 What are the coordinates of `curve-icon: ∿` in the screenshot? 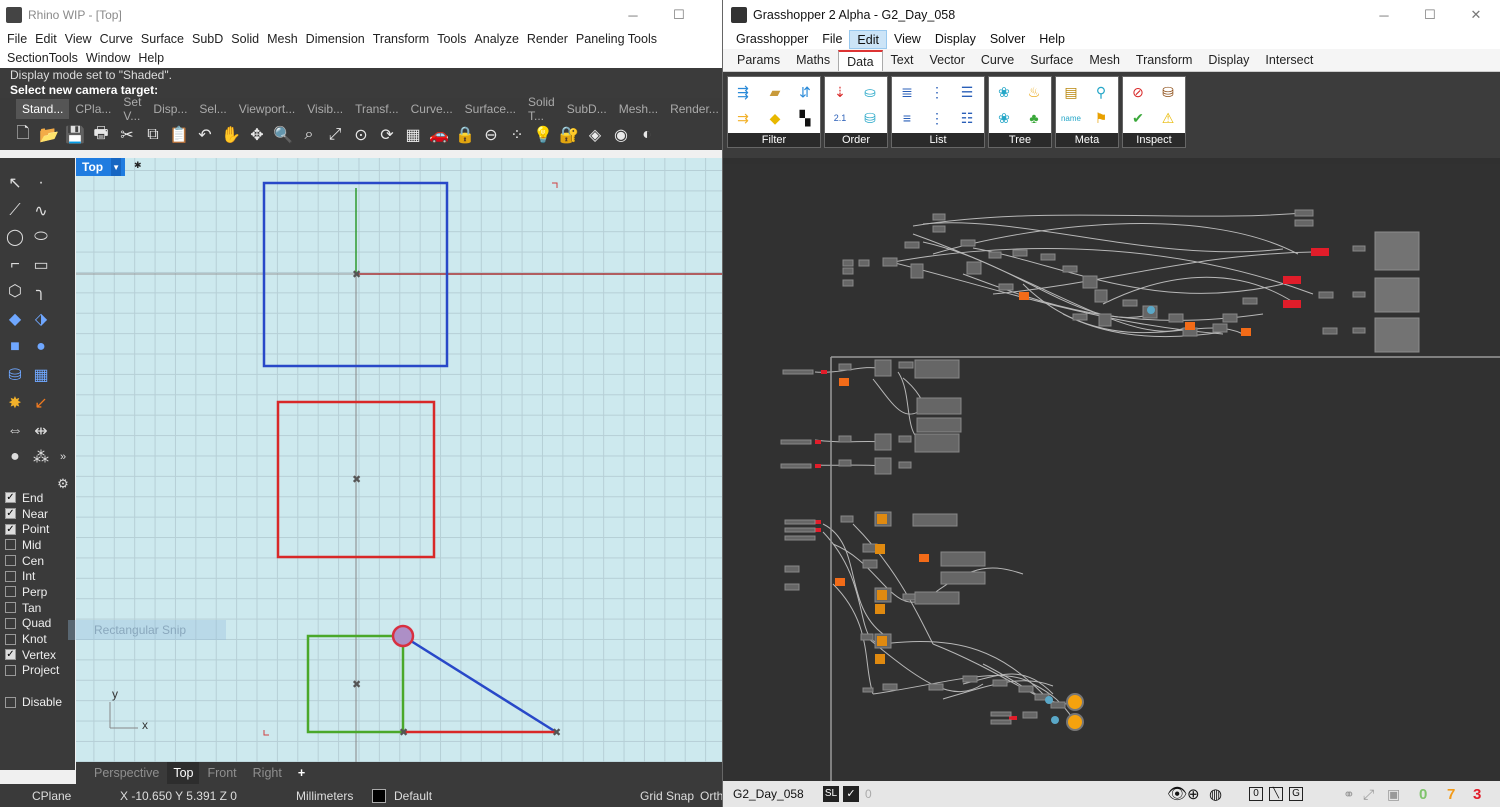 It's located at (41, 211).